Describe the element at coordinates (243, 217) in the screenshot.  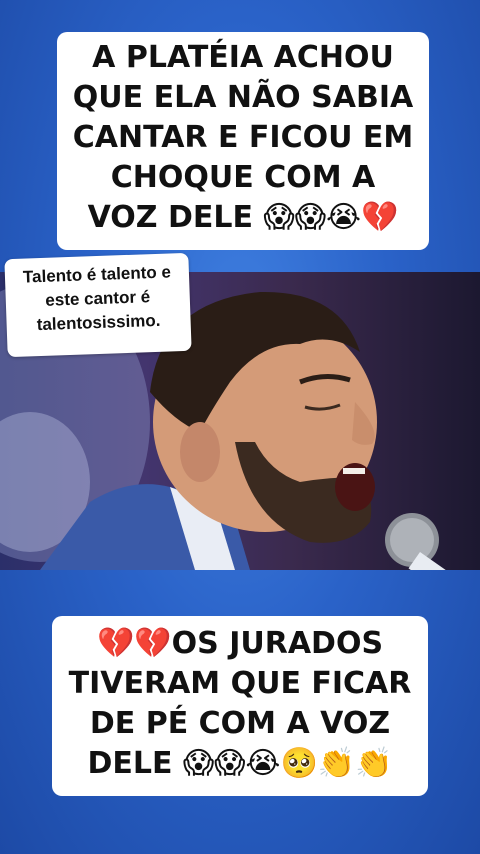
I see `top-caption-line: VOZ DELE 😱😱😭💔` at that location.